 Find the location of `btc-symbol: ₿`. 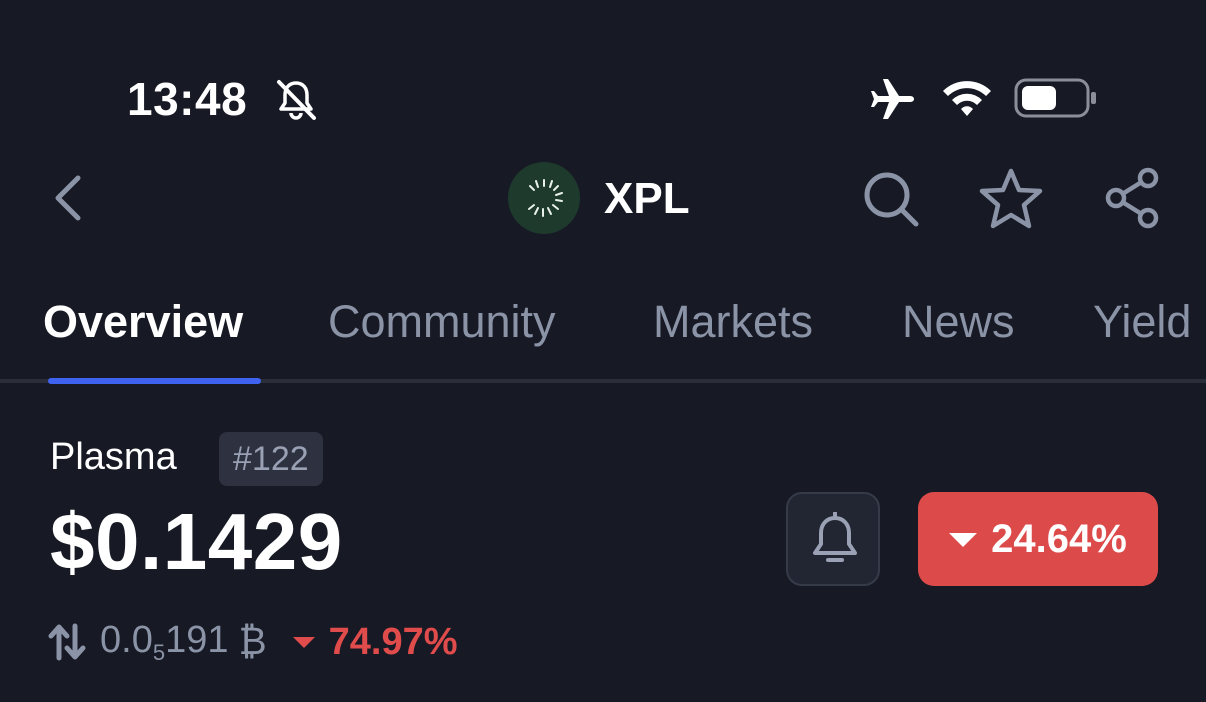

btc-symbol: ₿ is located at coordinates (252, 641).